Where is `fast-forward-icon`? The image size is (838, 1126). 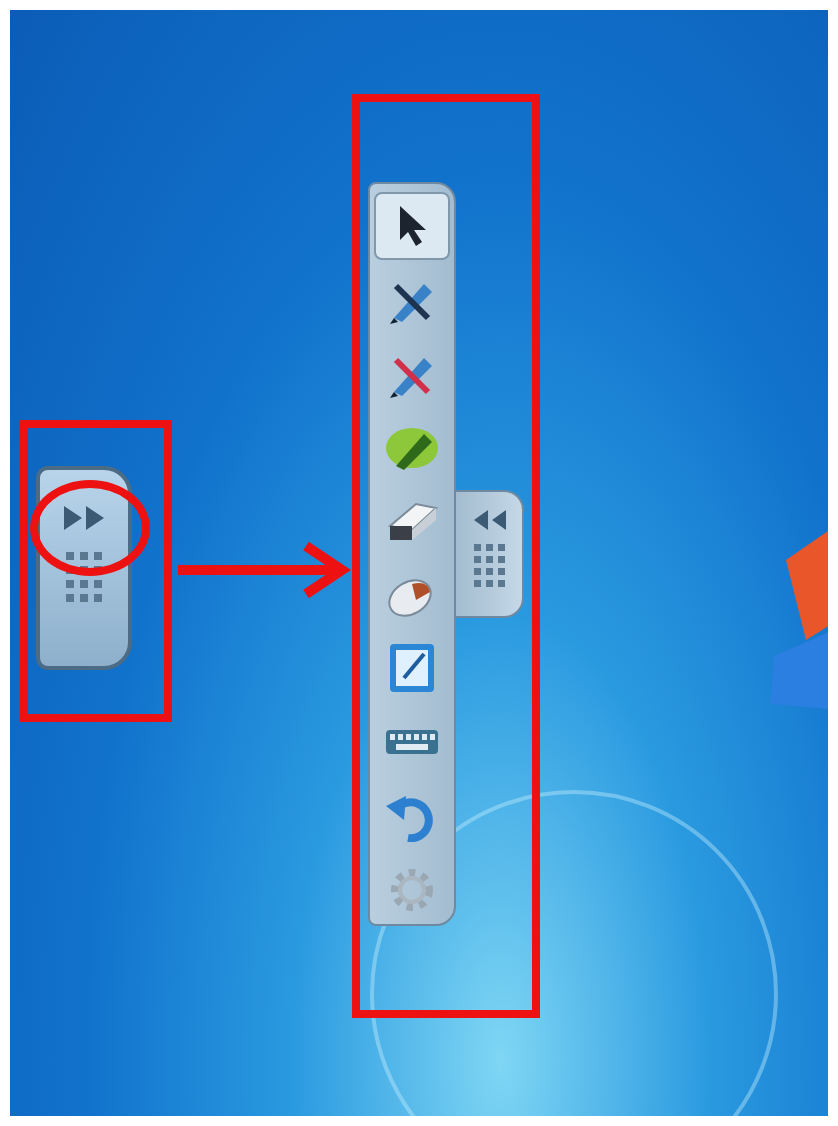 fast-forward-icon is located at coordinates (84, 518).